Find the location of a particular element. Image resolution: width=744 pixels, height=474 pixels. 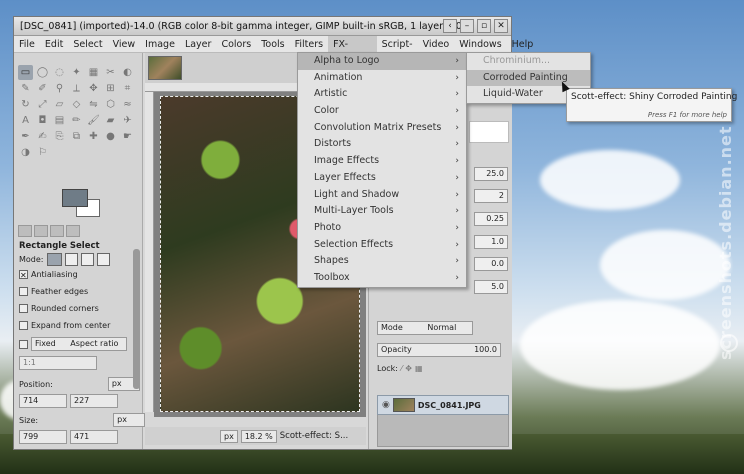

device-status-tab is located at coordinates (41, 231).